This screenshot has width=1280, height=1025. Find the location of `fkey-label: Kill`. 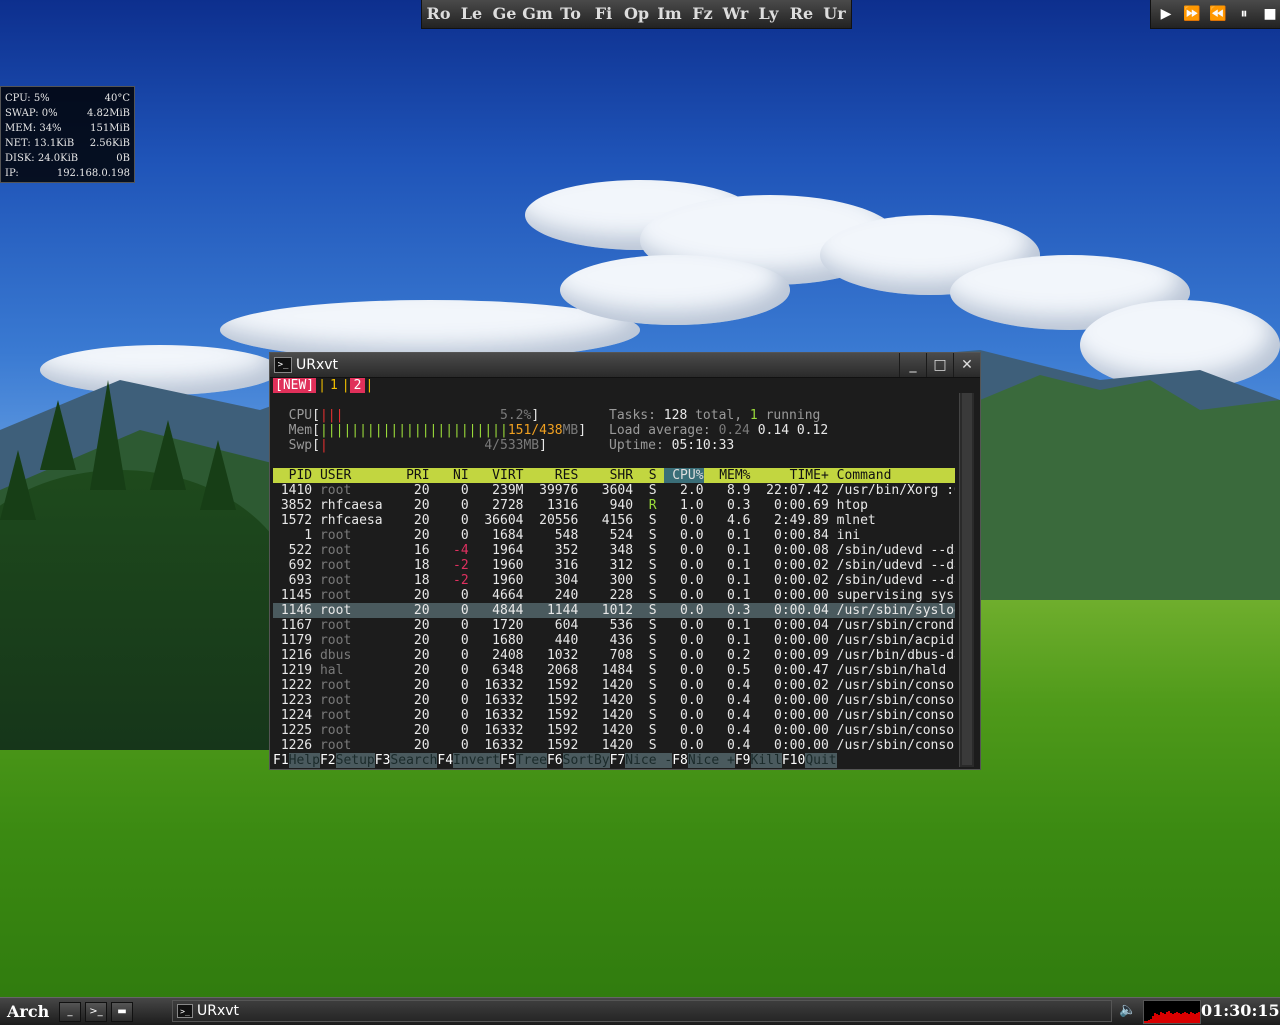

fkey-label: Kill is located at coordinates (766, 760).